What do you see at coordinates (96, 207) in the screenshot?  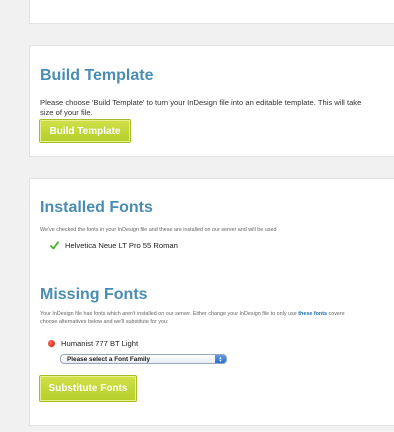 I see `installed-fonts-heading: Installed Fonts` at bounding box center [96, 207].